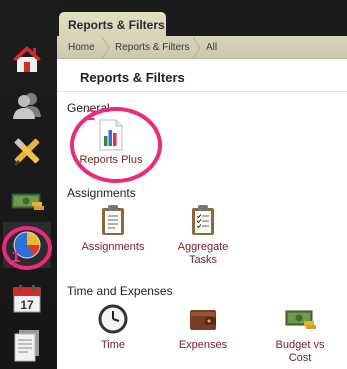 This screenshot has width=347, height=369. What do you see at coordinates (113, 319) in the screenshot?
I see `clock-icon` at bounding box center [113, 319].